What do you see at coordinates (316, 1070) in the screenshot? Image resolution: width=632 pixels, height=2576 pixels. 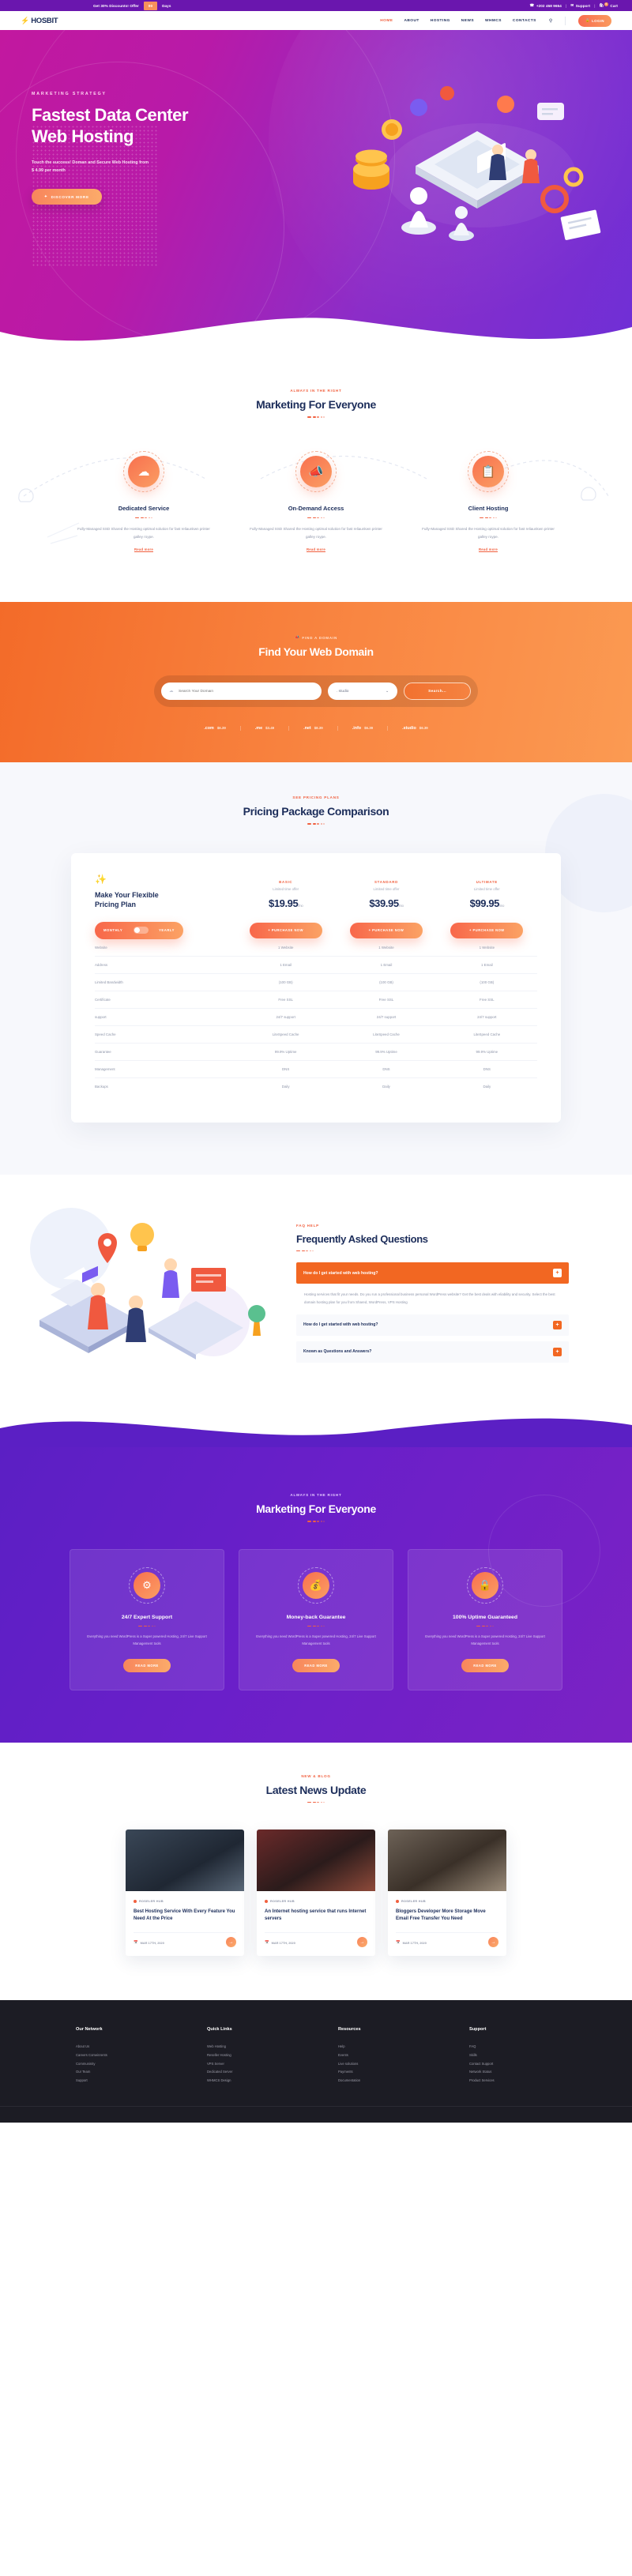 I see `feature-row: Management DNS DNS DNS` at bounding box center [316, 1070].